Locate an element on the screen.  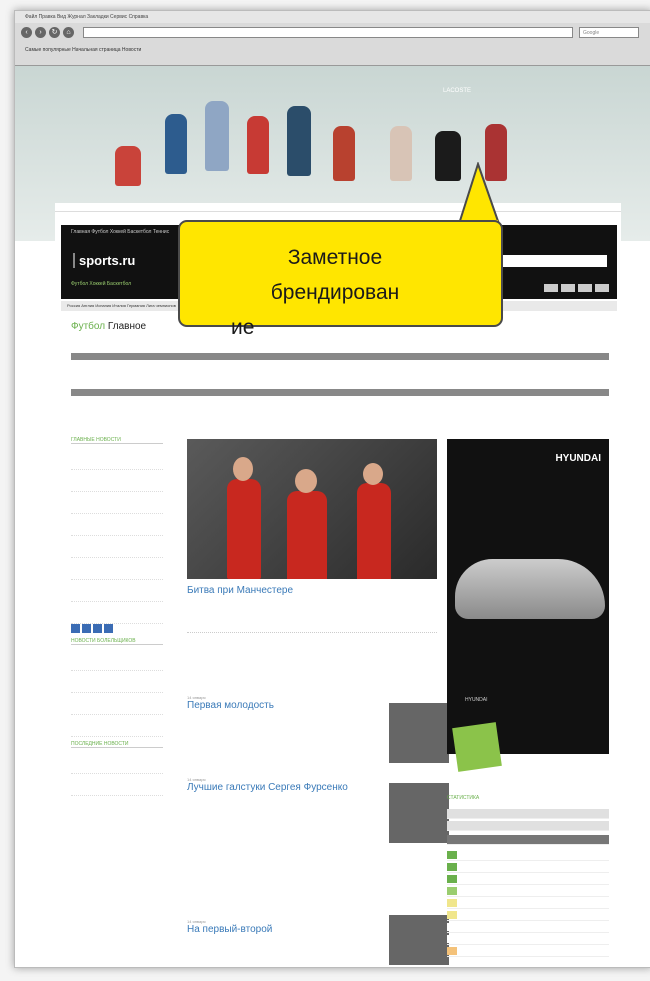
right-column: HYUNDAI HYUNDAI is located at coordinates (528, 596).